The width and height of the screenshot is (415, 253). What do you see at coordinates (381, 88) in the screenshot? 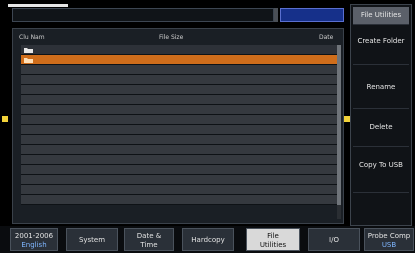
I see `rename-button: Rename` at bounding box center [381, 88].